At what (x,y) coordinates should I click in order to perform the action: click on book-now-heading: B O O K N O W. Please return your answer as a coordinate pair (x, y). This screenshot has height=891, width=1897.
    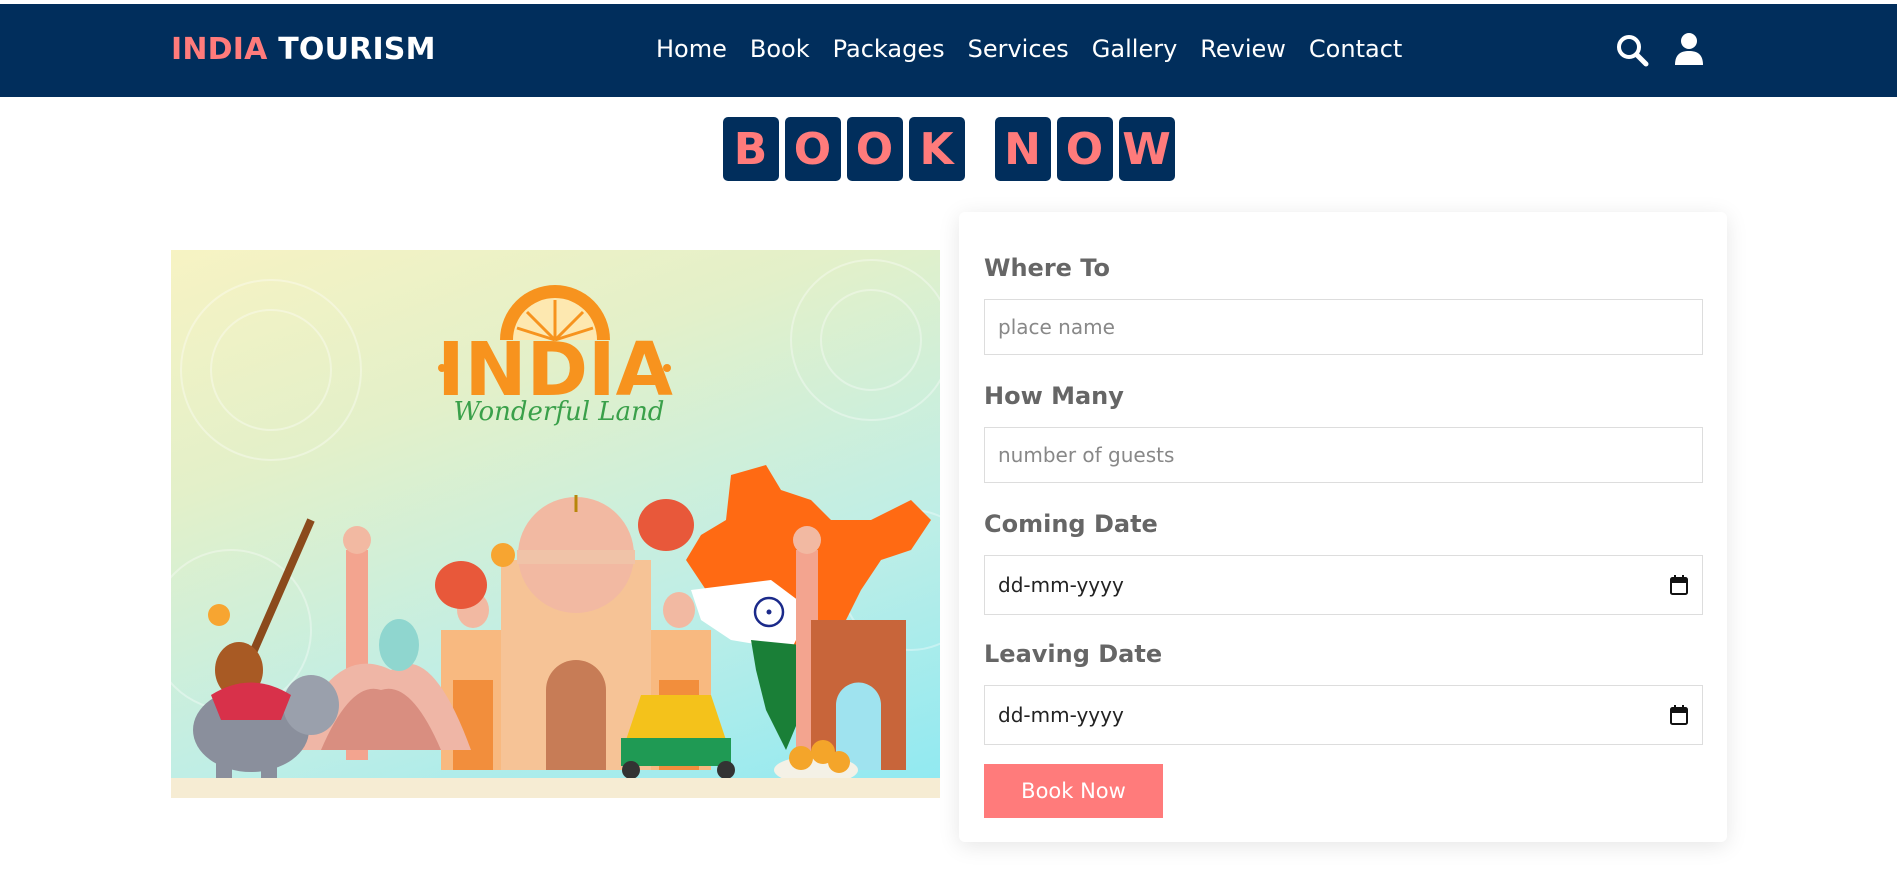
    Looking at the image, I should click on (948, 149).